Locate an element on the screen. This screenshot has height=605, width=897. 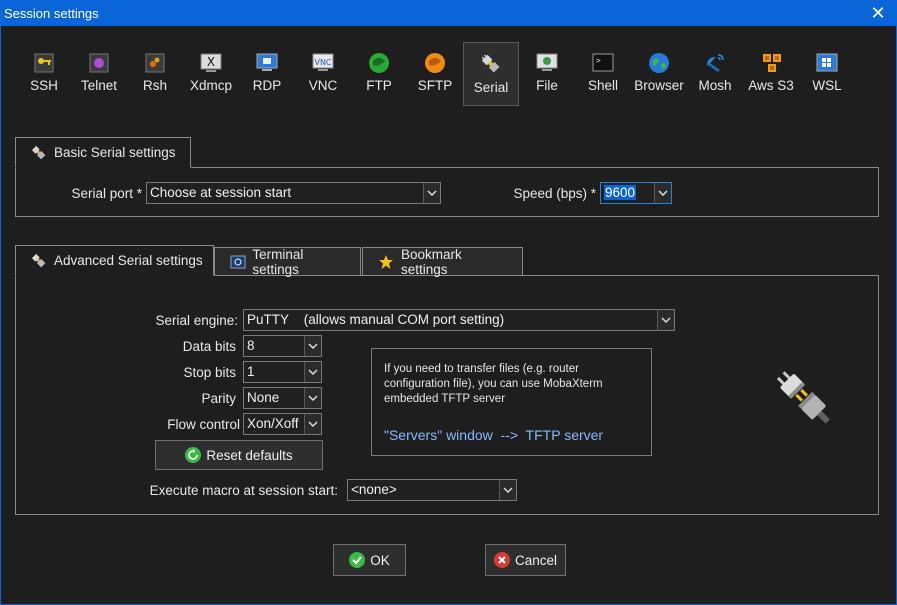
ok-button: OK is located at coordinates (369, 560).